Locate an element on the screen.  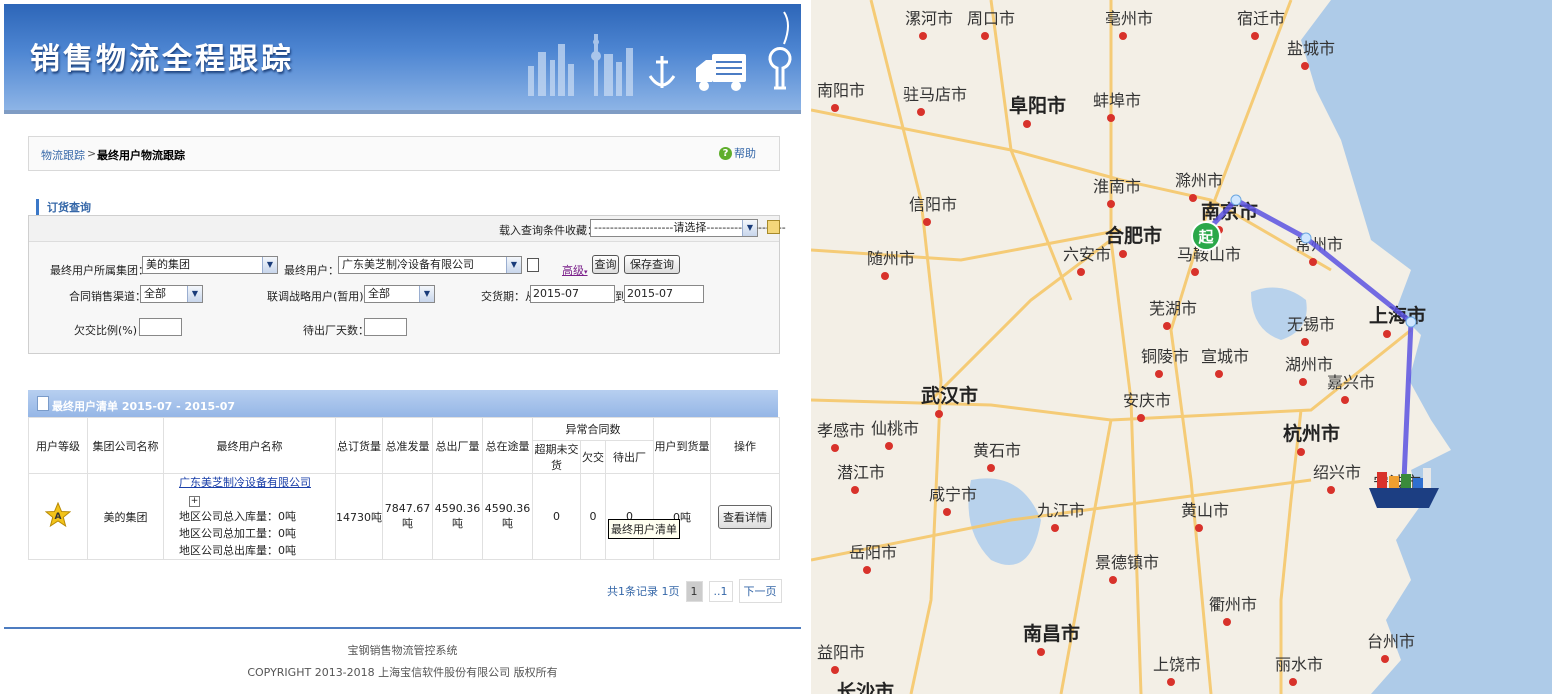
city-label: 丽水市 is located at coordinates (1299, 664).